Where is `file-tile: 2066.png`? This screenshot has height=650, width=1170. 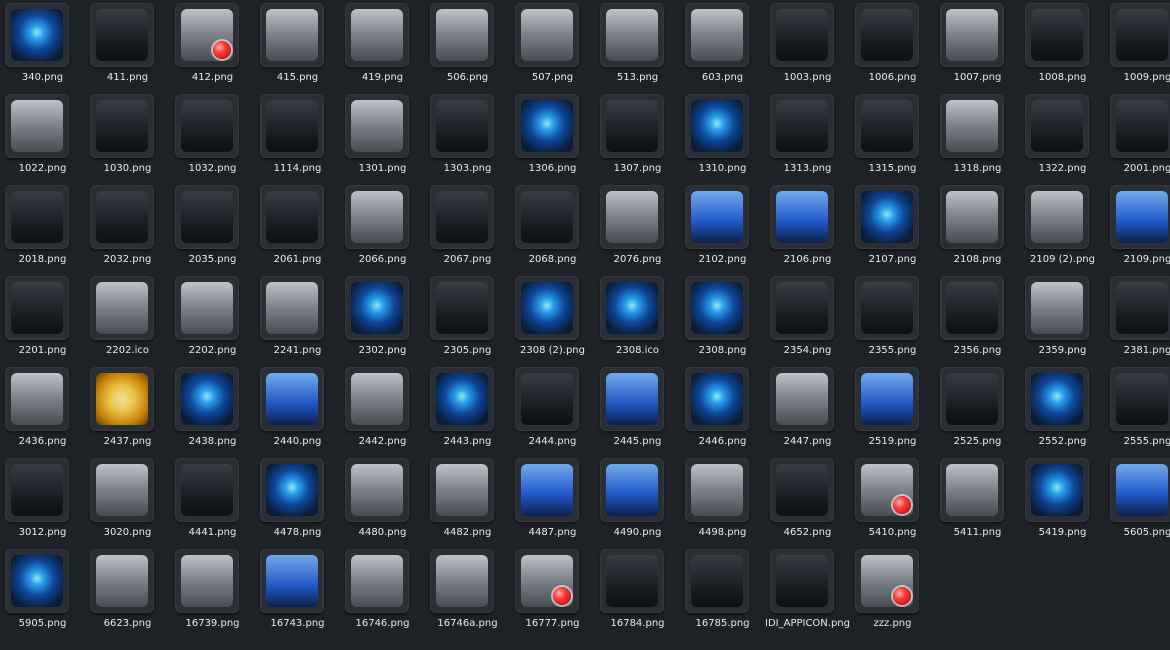 file-tile: 2066.png is located at coordinates (382, 227).